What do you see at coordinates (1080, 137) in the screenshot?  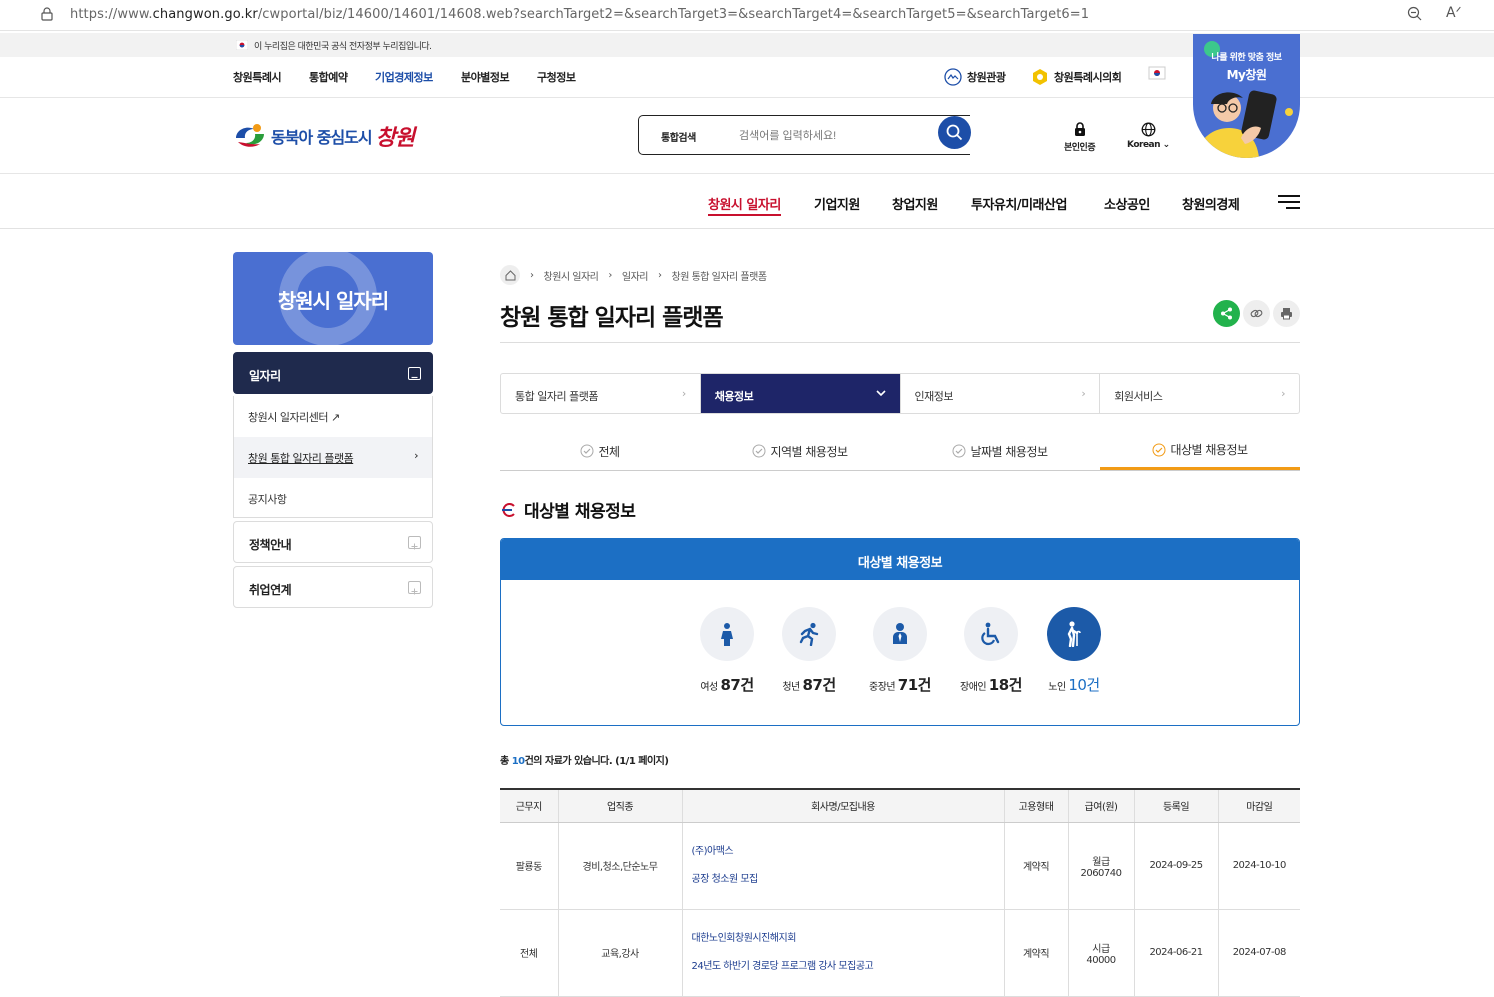 I see `auth-button: 본인인증` at bounding box center [1080, 137].